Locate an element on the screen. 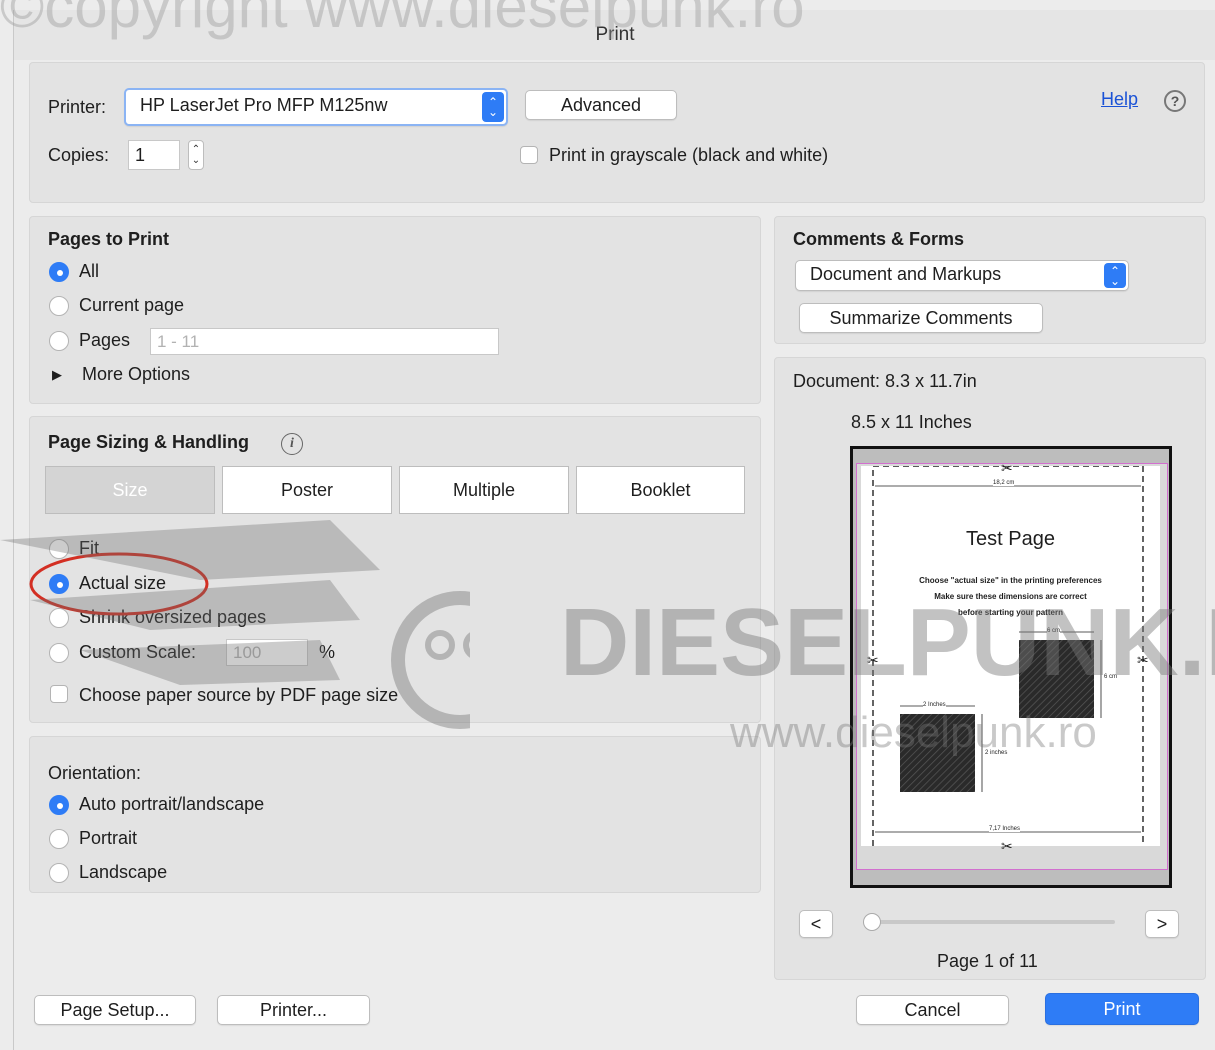 This screenshot has width=1215, height=1050. radio-all is located at coordinates (59, 272).